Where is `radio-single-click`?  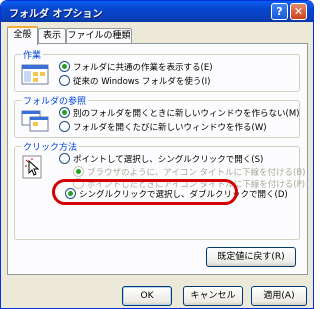 radio-single-click is located at coordinates (64, 158).